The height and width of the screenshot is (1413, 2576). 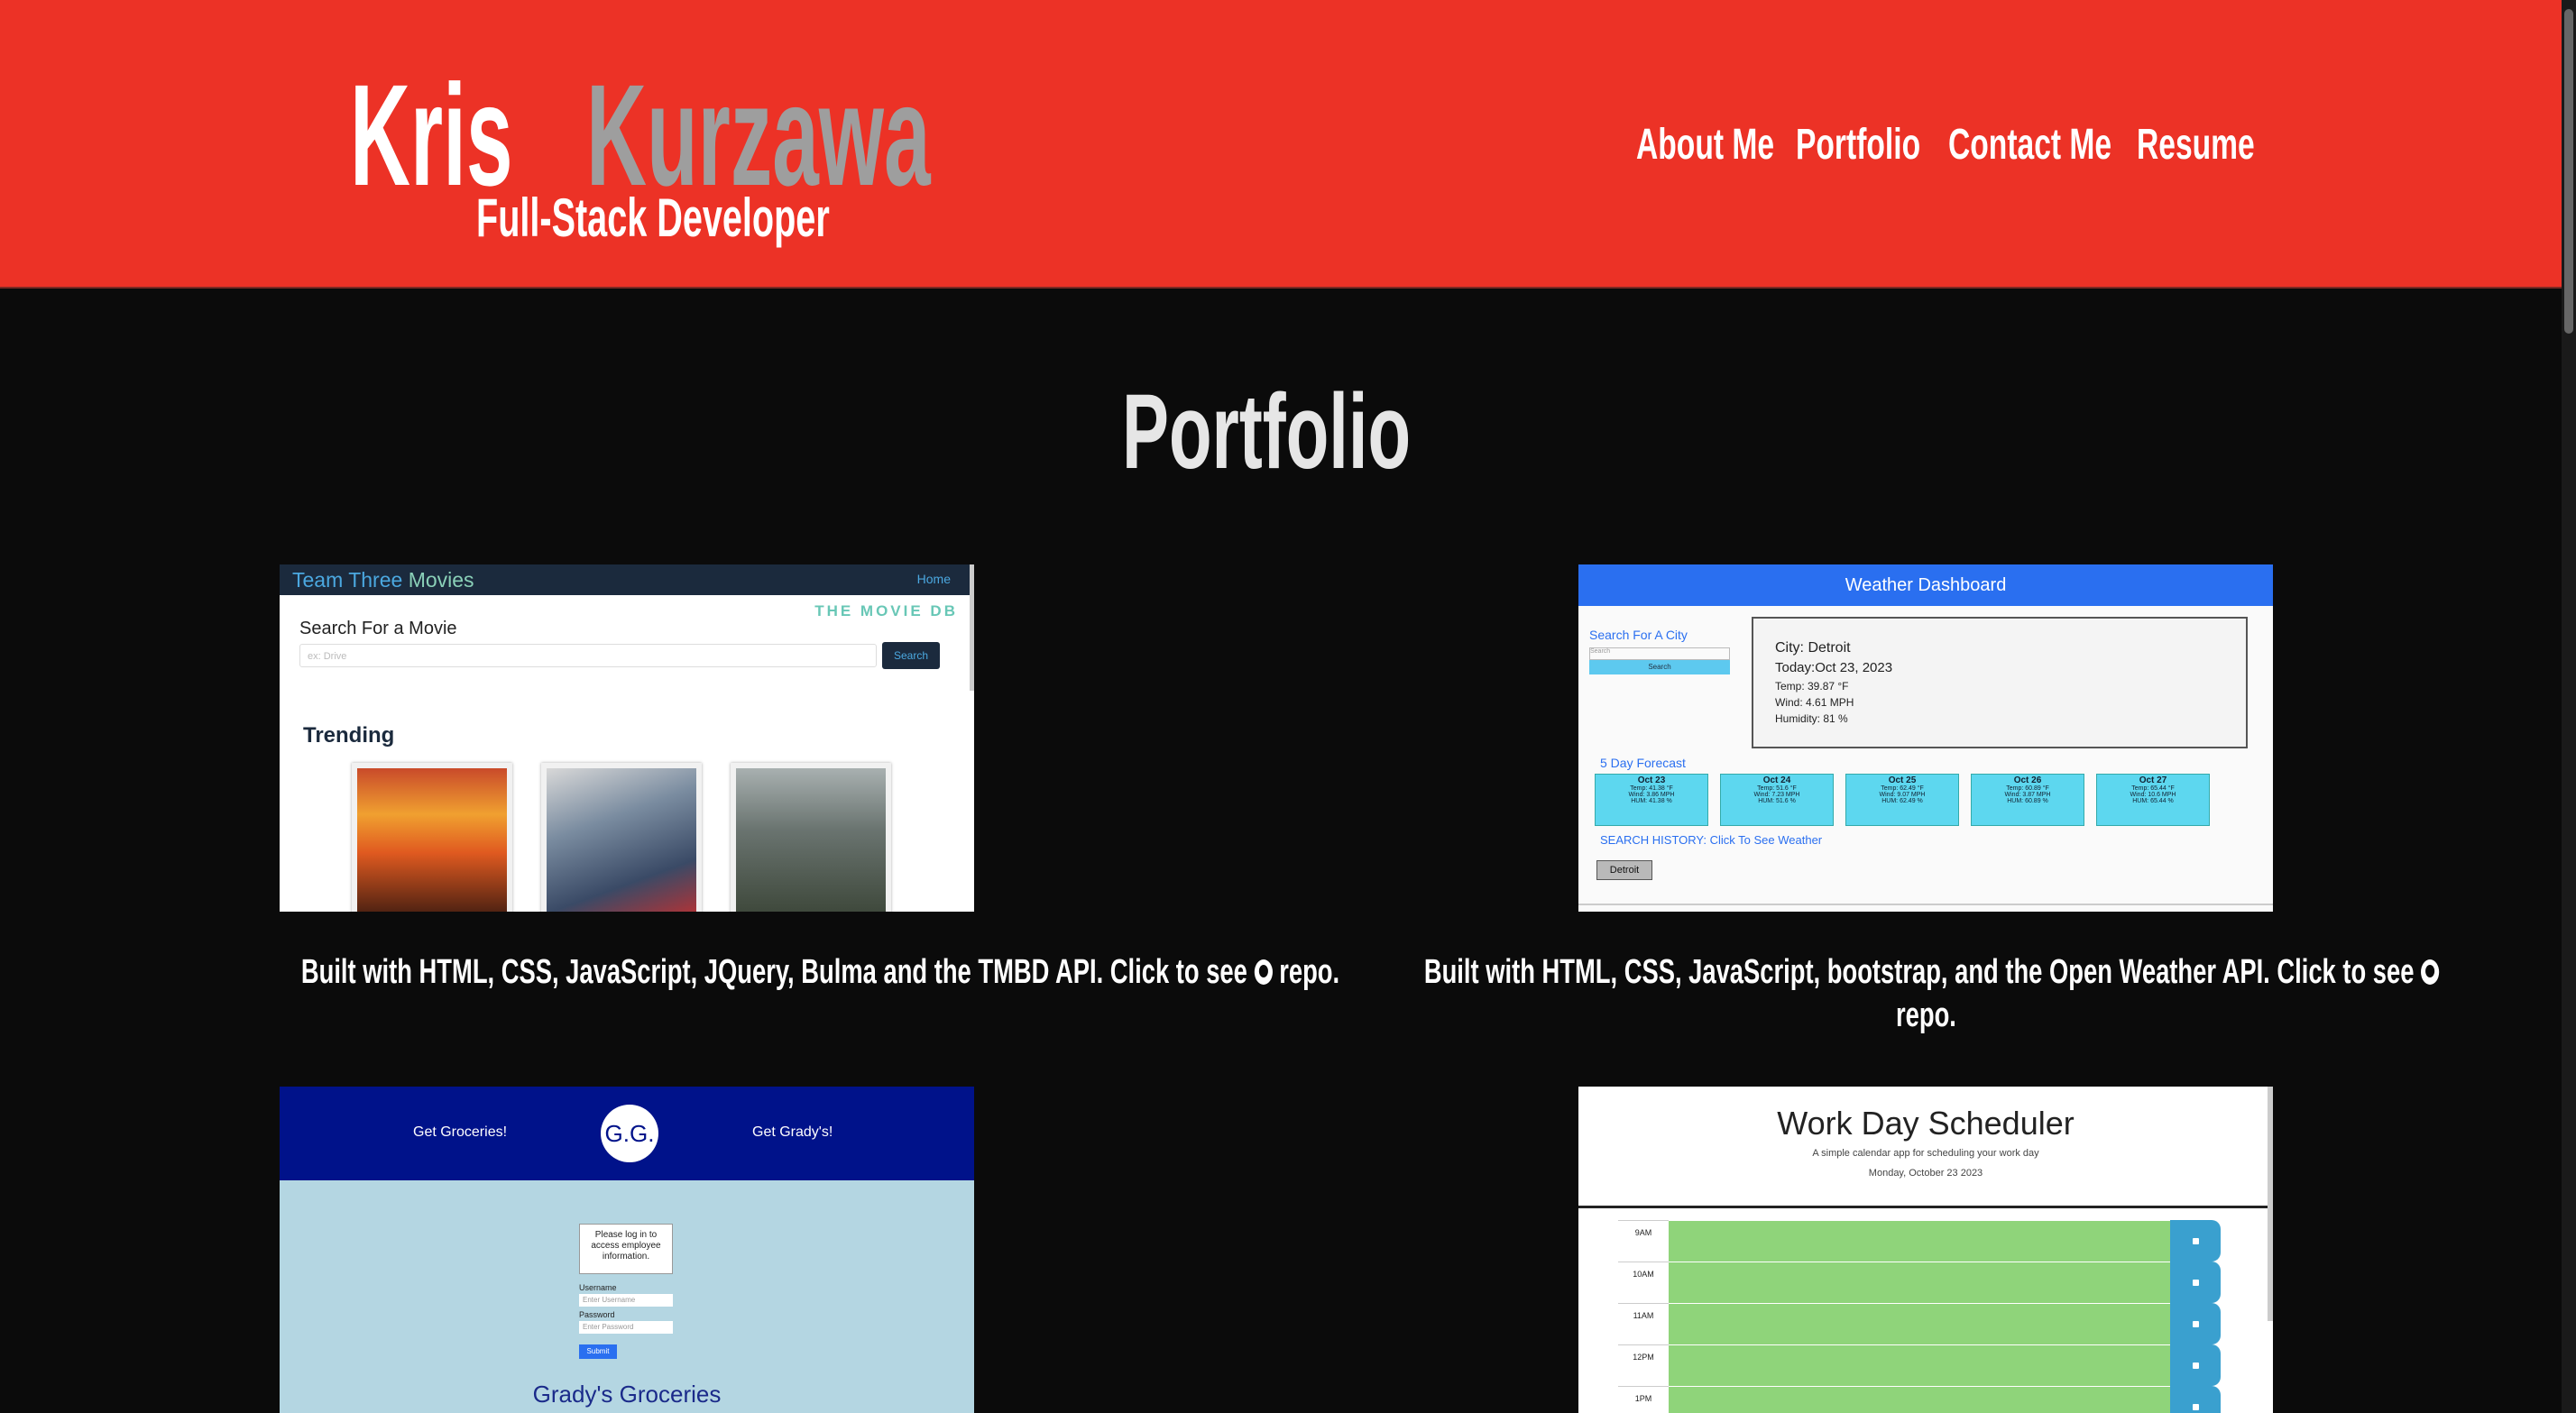 I want to click on time-block: 11AM, so click(x=1919, y=1324).